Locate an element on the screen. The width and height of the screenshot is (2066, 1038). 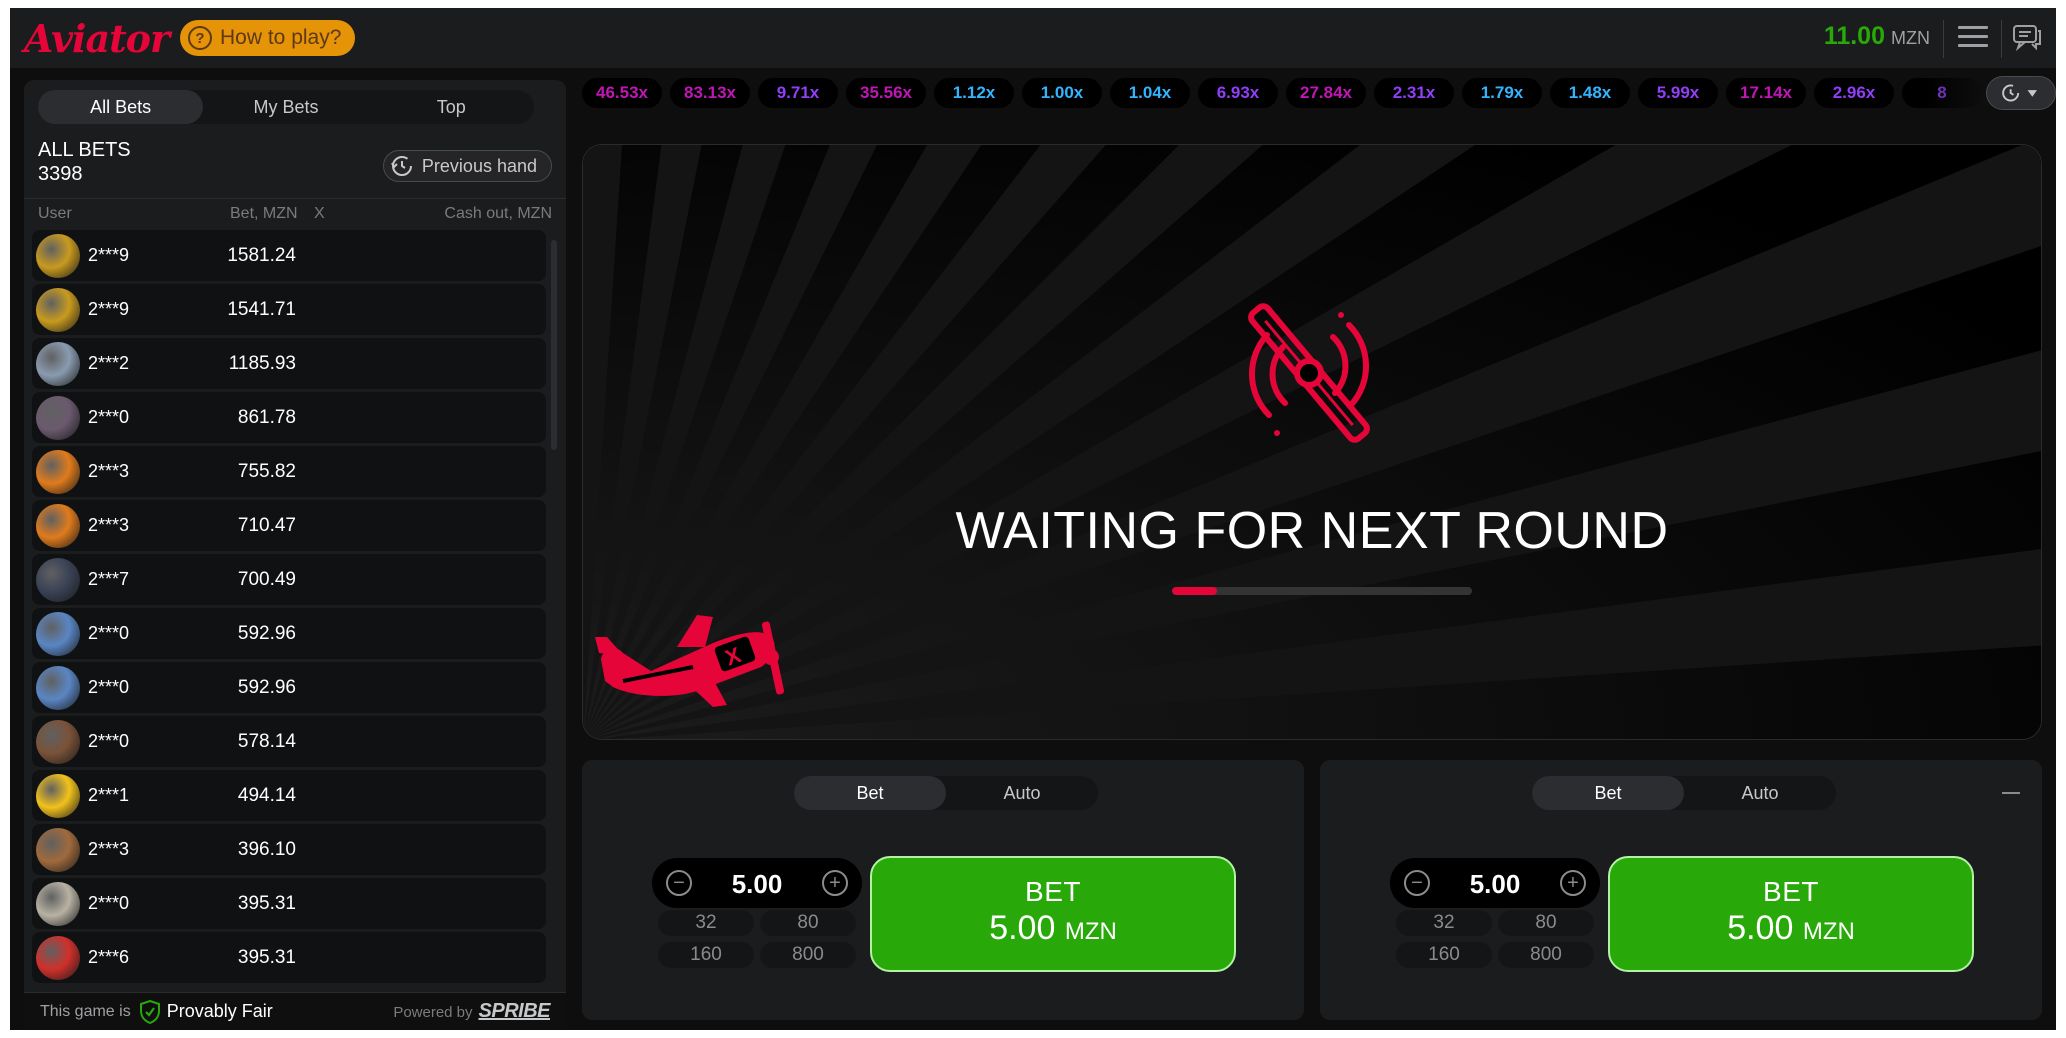
previous-hand-button: Previous hand is located at coordinates (467, 166).